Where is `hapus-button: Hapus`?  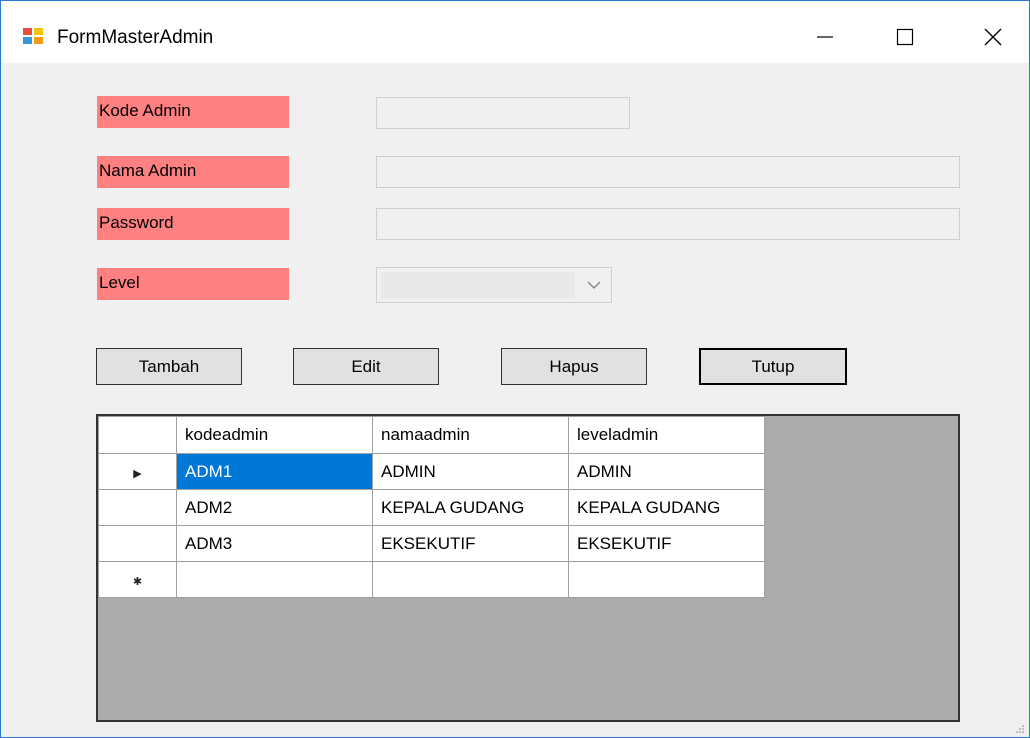 hapus-button: Hapus is located at coordinates (574, 366).